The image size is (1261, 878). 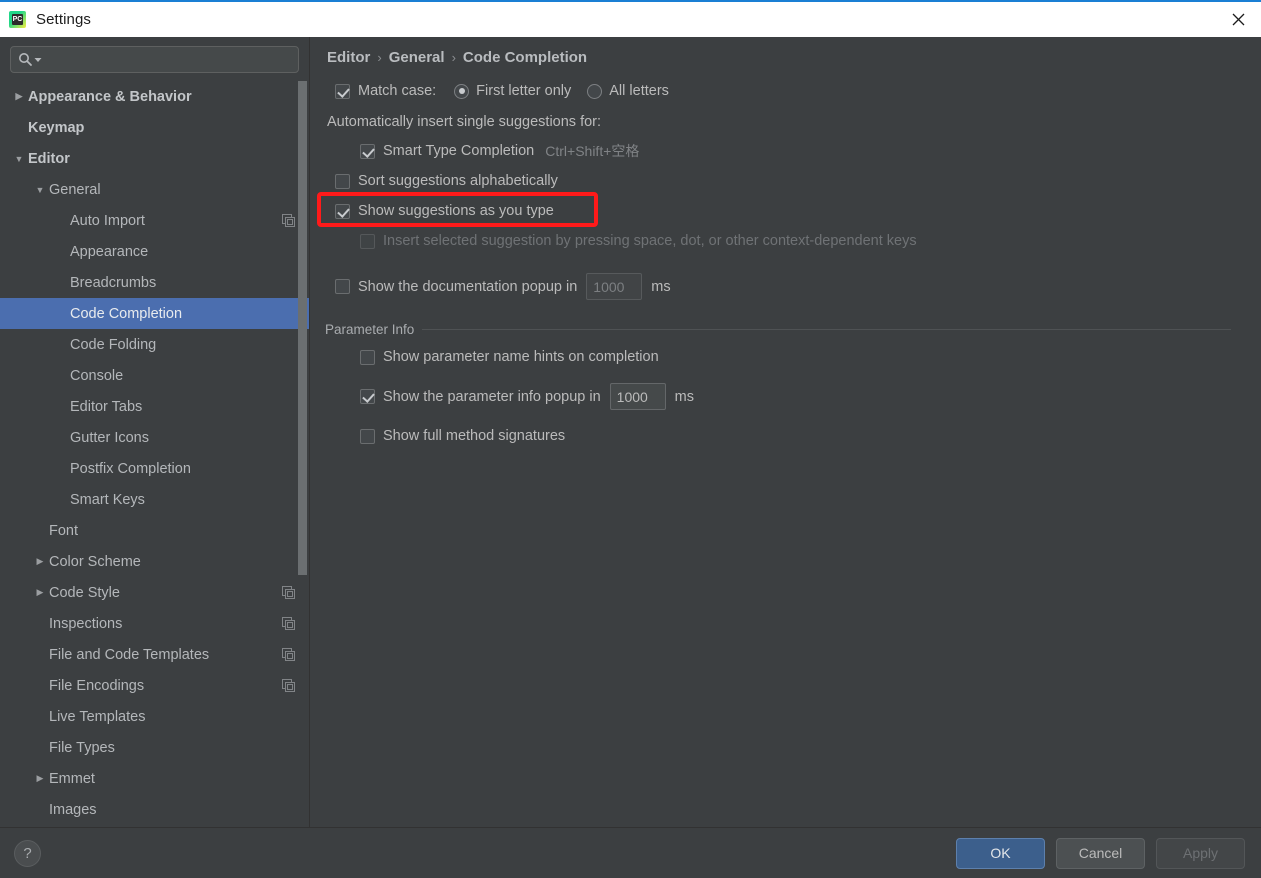 I want to click on info-popup-checkbox, so click(x=367, y=396).